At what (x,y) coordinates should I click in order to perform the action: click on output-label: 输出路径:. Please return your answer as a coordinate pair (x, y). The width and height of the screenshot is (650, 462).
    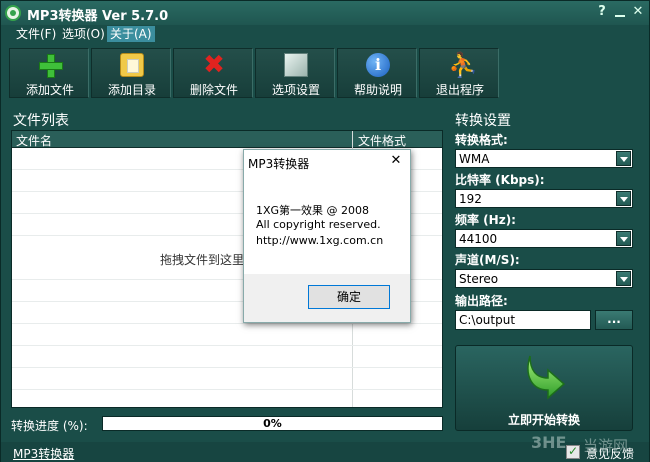
    Looking at the image, I should click on (481, 301).